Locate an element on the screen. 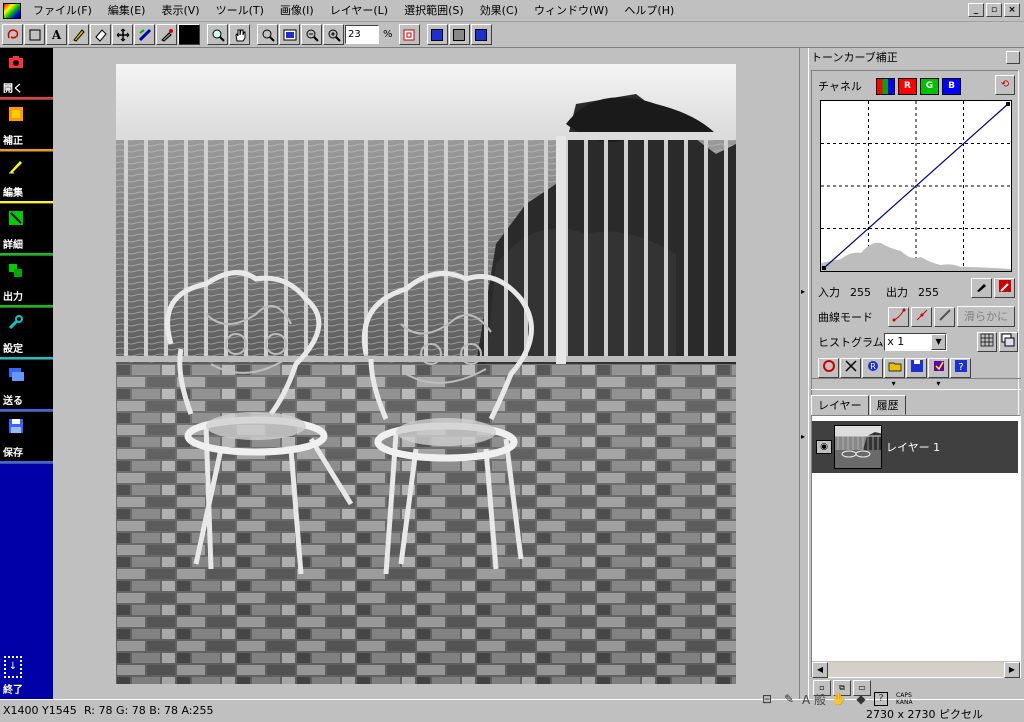 The height and width of the screenshot is (722, 1024). output-icon is located at coordinates (16, 270).